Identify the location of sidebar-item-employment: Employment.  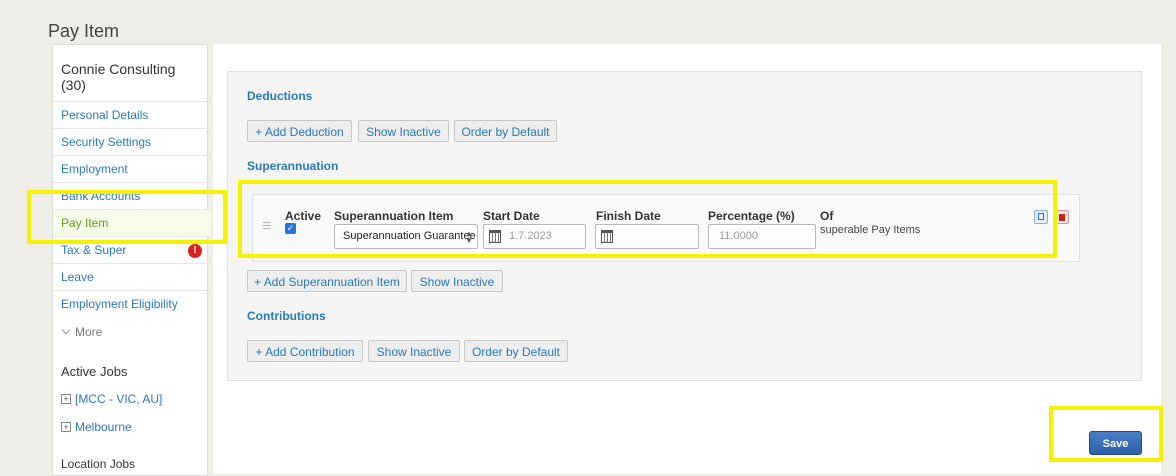
(132, 168).